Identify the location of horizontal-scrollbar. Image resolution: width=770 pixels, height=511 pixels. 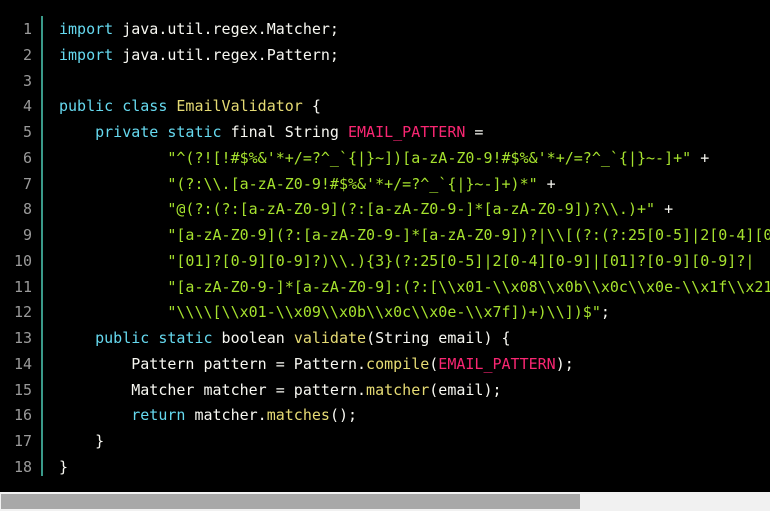
(385, 501).